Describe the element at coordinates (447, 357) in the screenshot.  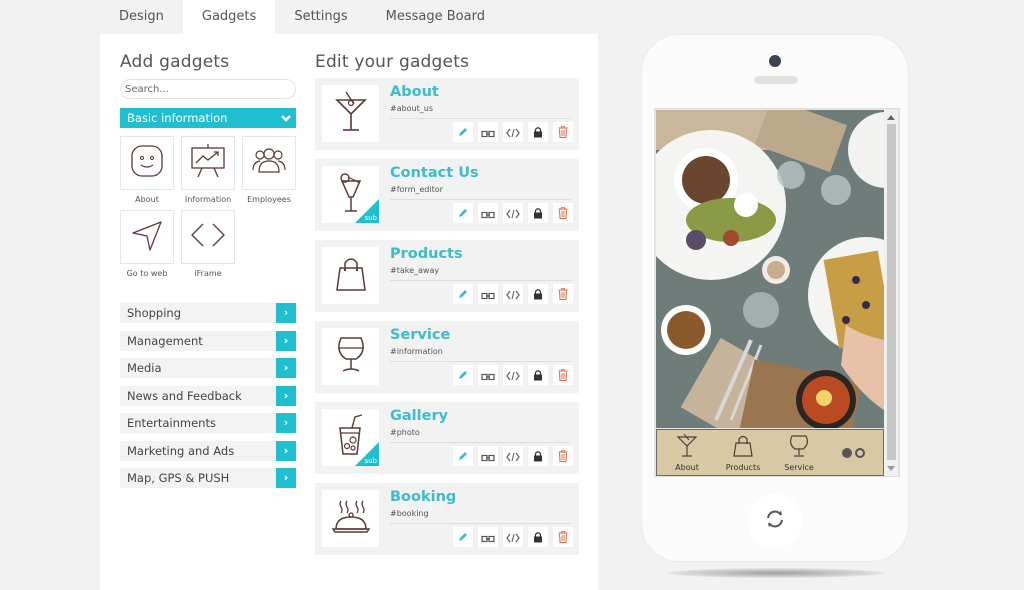
I see `gadget-card-service: Service #information` at that location.